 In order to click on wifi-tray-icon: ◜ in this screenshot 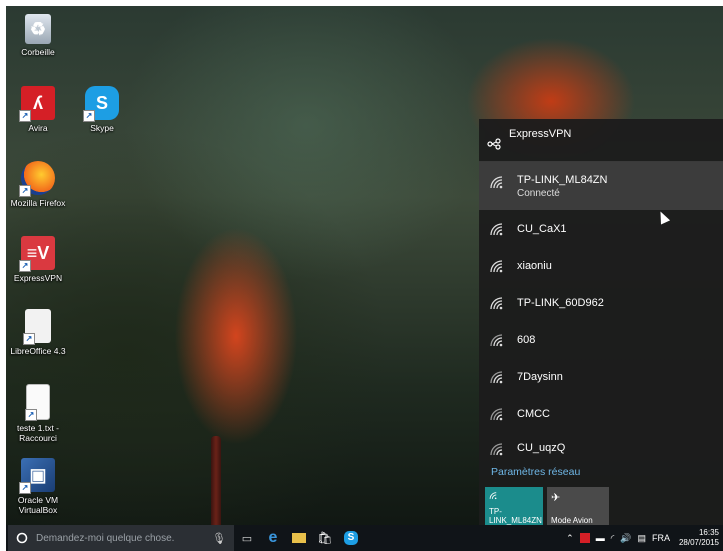, I will do `click(613, 538)`.